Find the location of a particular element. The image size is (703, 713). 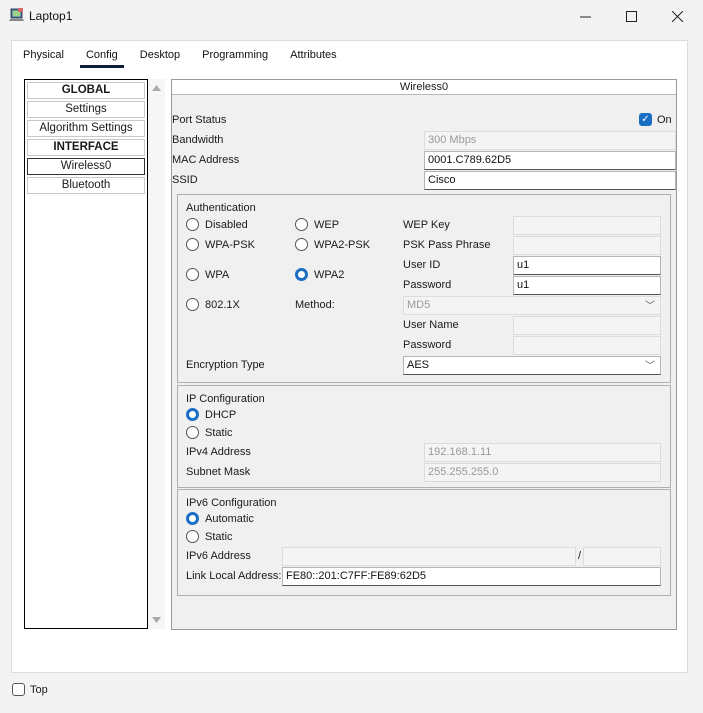

encryption-type-label: Encryption Type is located at coordinates (225, 365).